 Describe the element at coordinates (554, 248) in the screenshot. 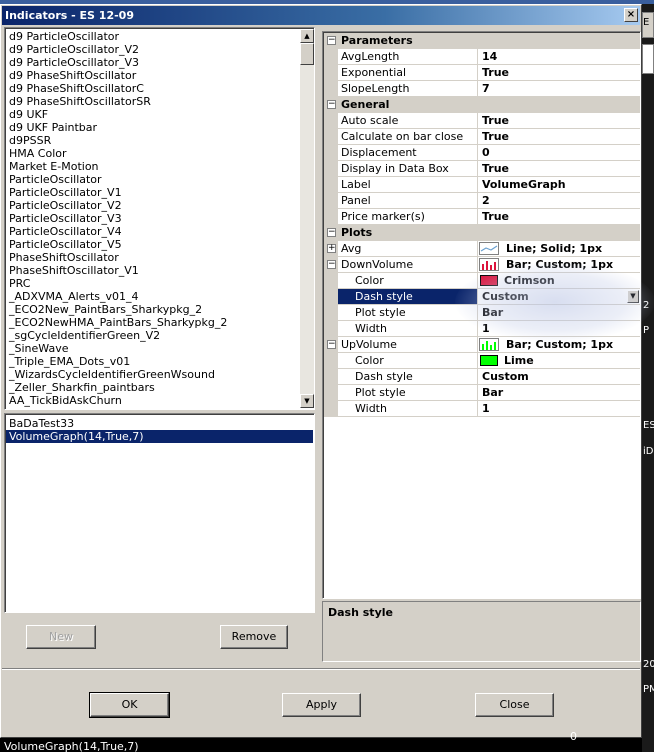

I see `property-value: Line; Solid; 1px` at that location.